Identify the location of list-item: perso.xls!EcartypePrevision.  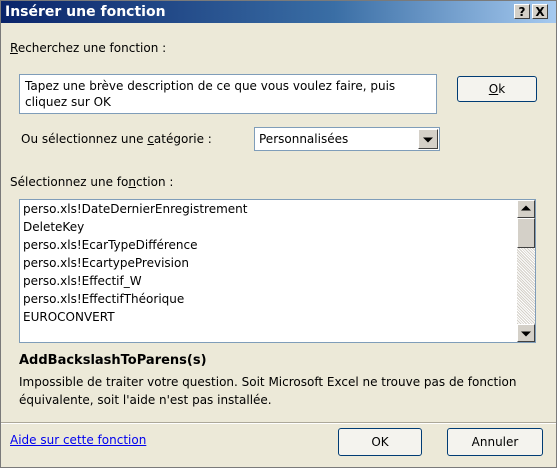
(104, 263).